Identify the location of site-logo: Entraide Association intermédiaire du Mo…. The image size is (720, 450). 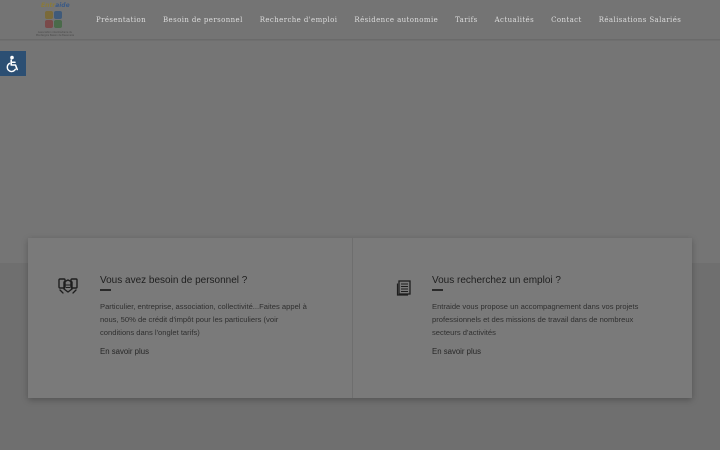
(55, 20).